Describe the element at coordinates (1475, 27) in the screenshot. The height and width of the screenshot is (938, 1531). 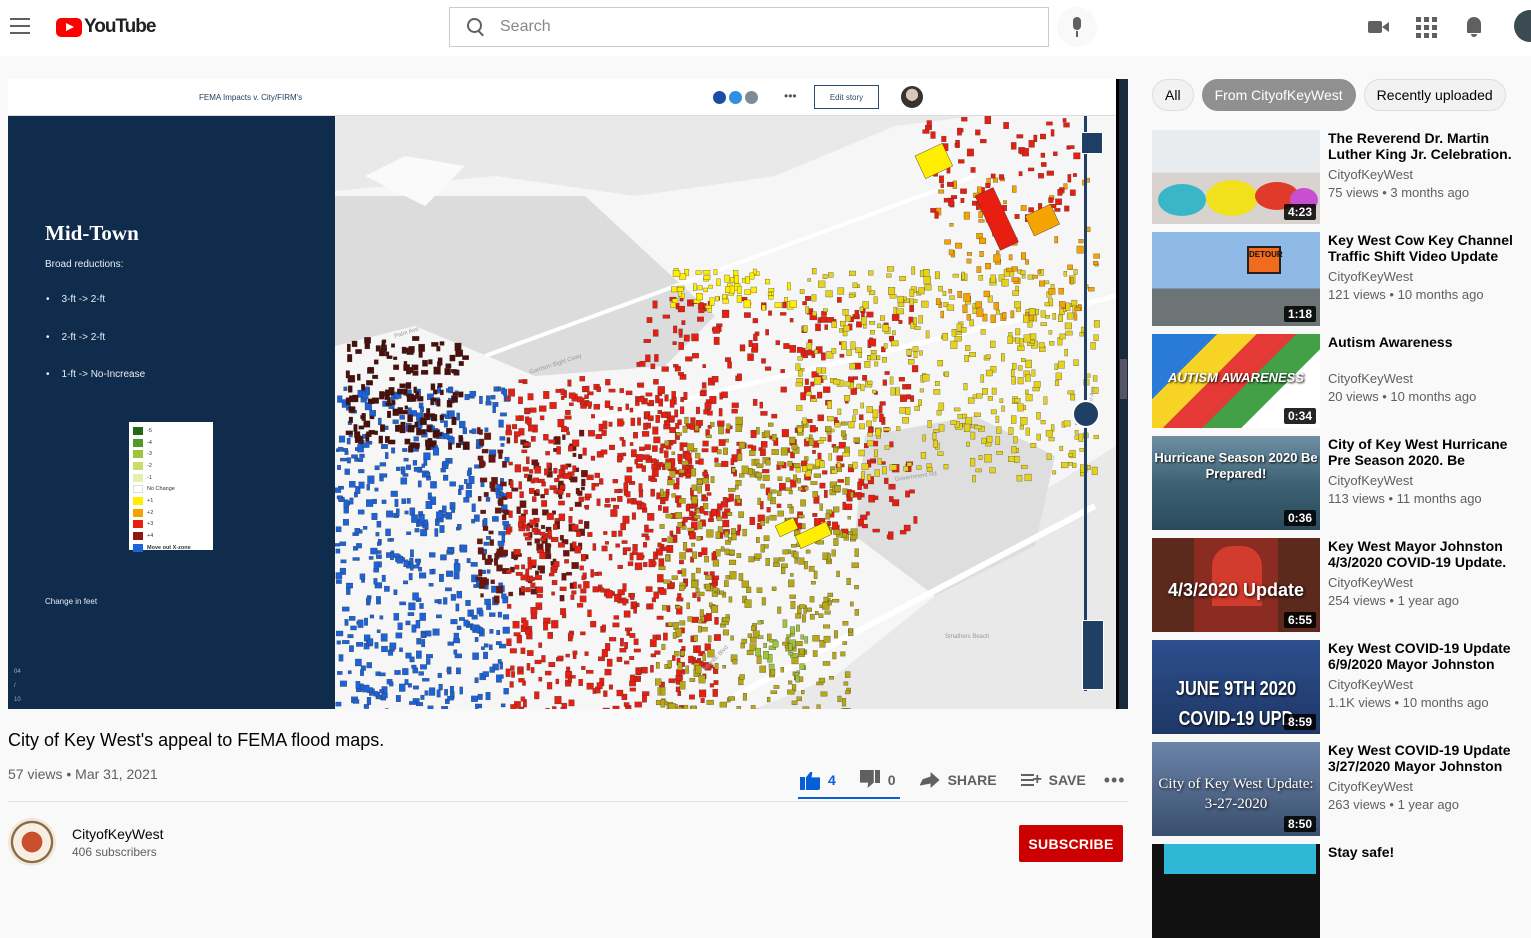
I see `notifications-bell-icon` at that location.